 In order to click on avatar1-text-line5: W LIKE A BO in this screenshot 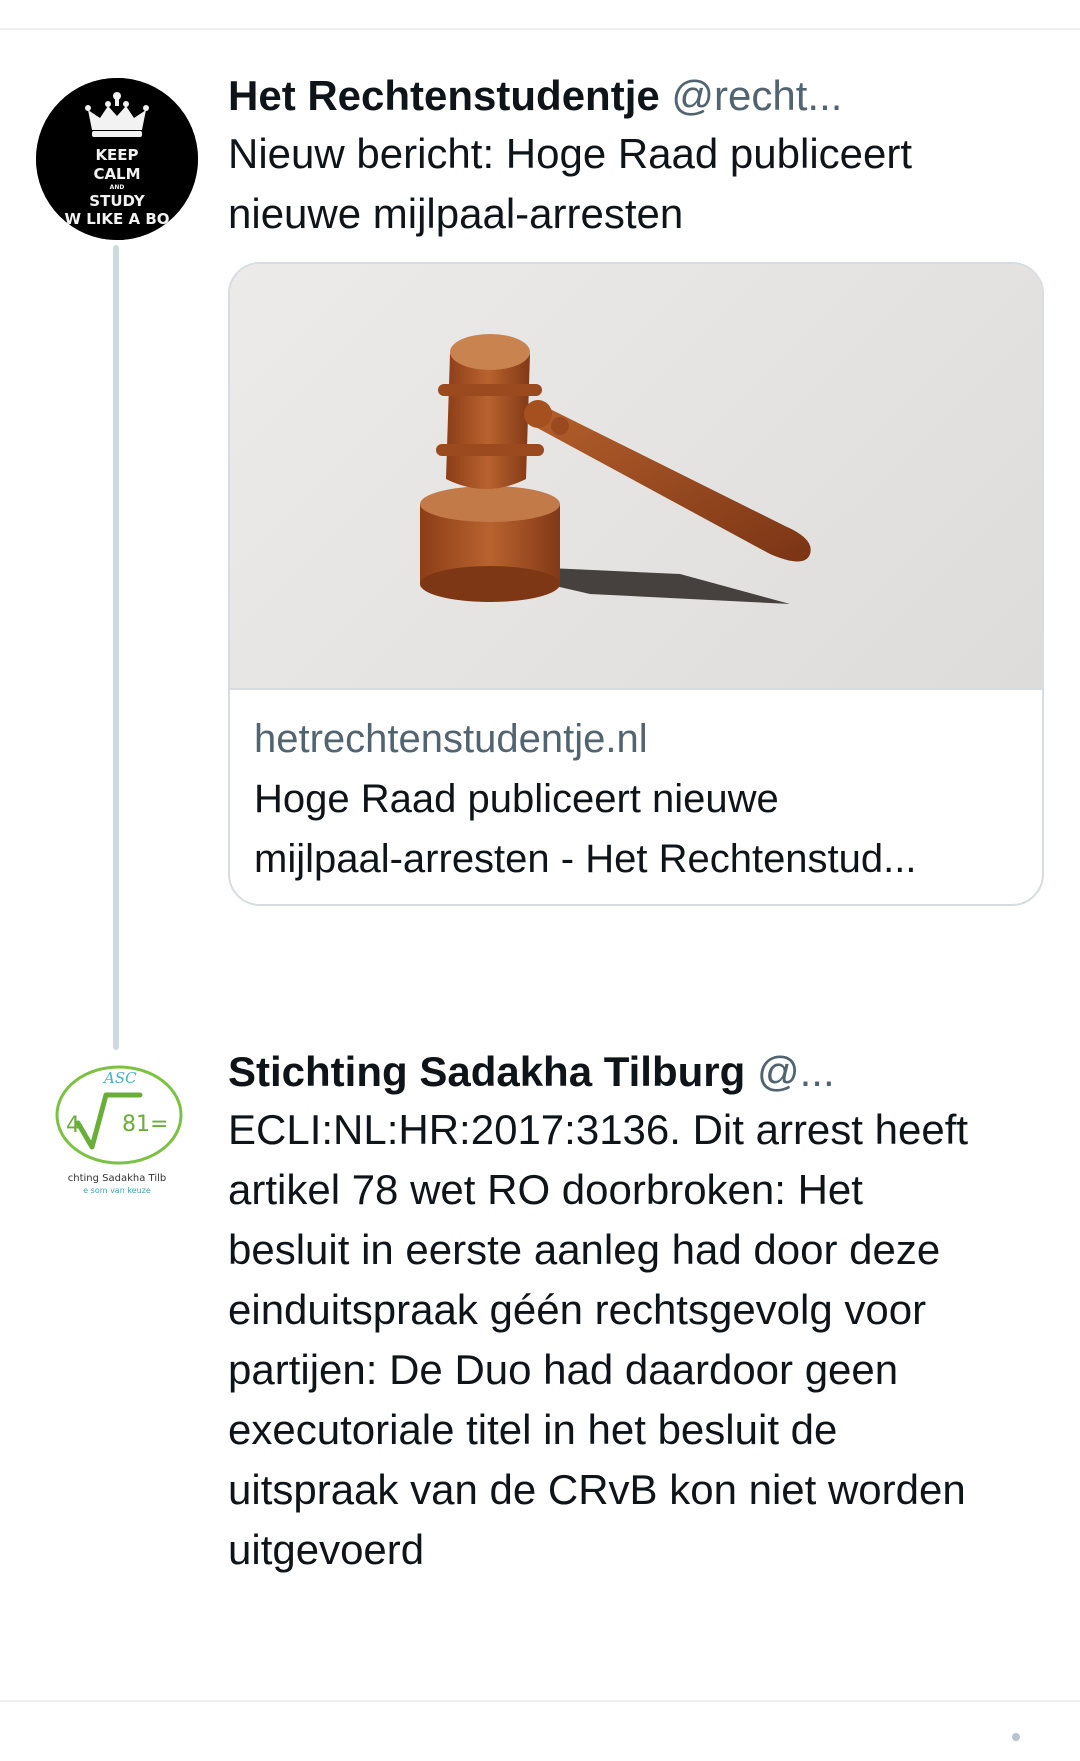, I will do `click(116, 219)`.